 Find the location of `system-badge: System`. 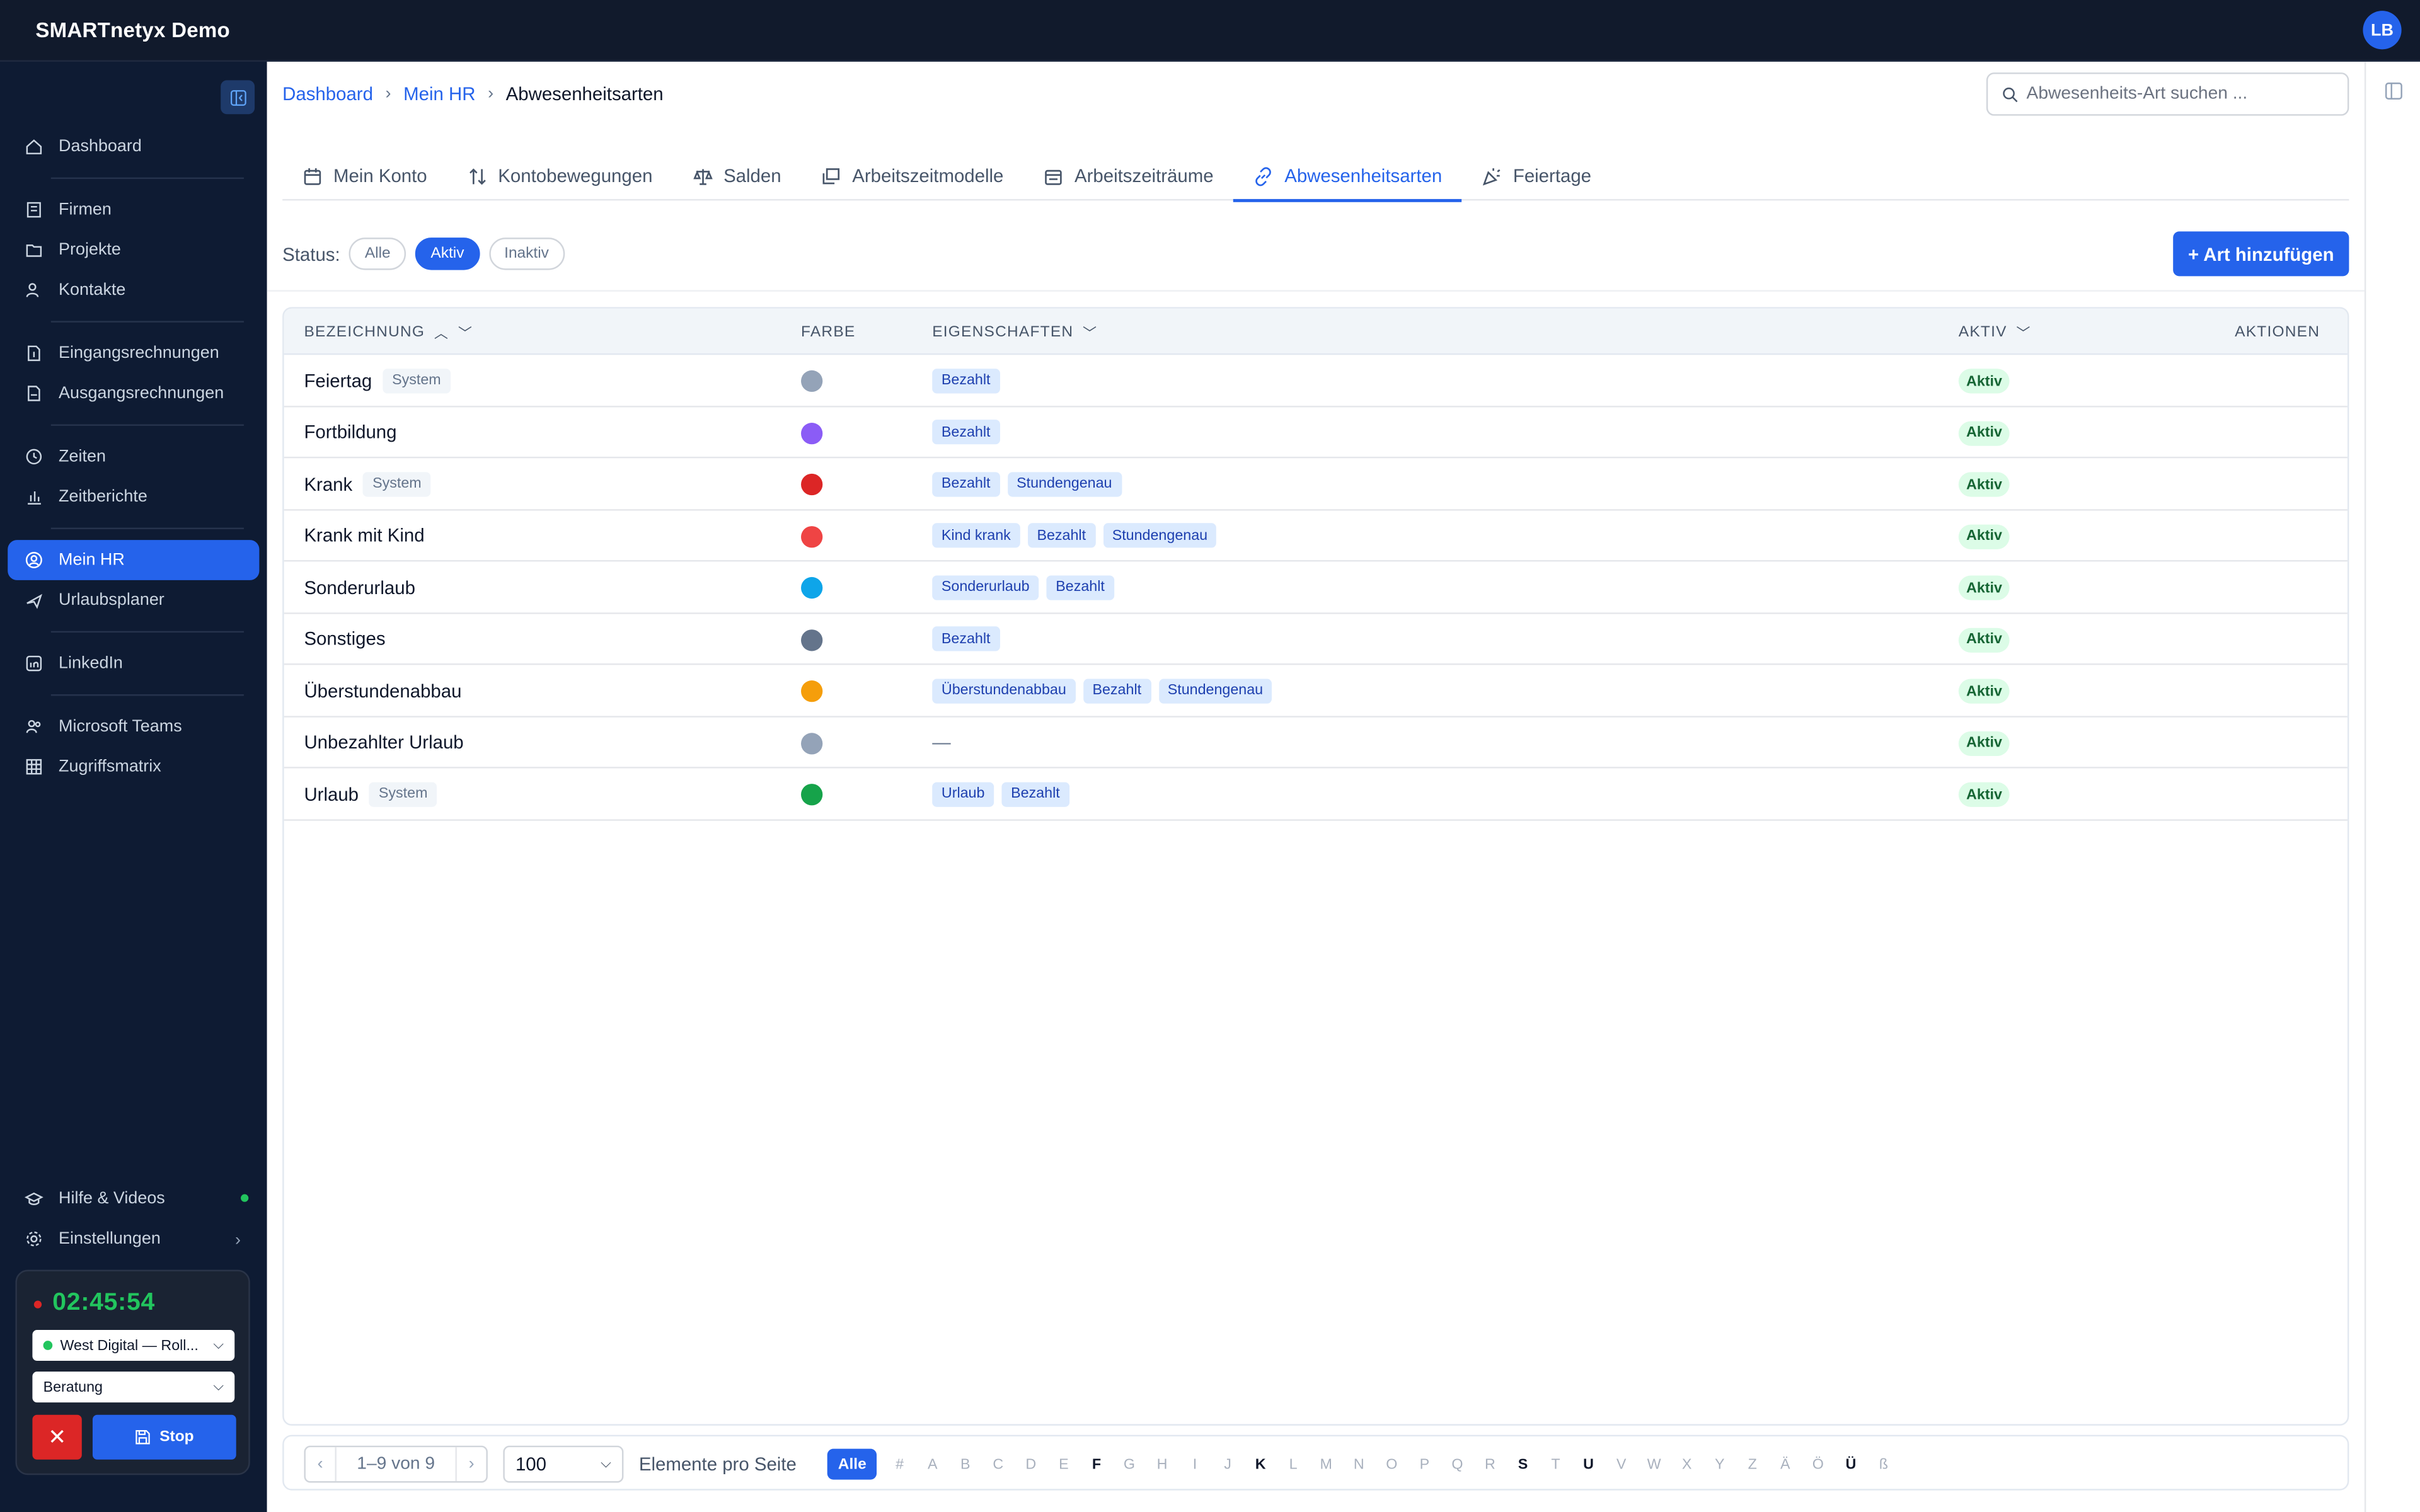

system-badge: System is located at coordinates (397, 483).